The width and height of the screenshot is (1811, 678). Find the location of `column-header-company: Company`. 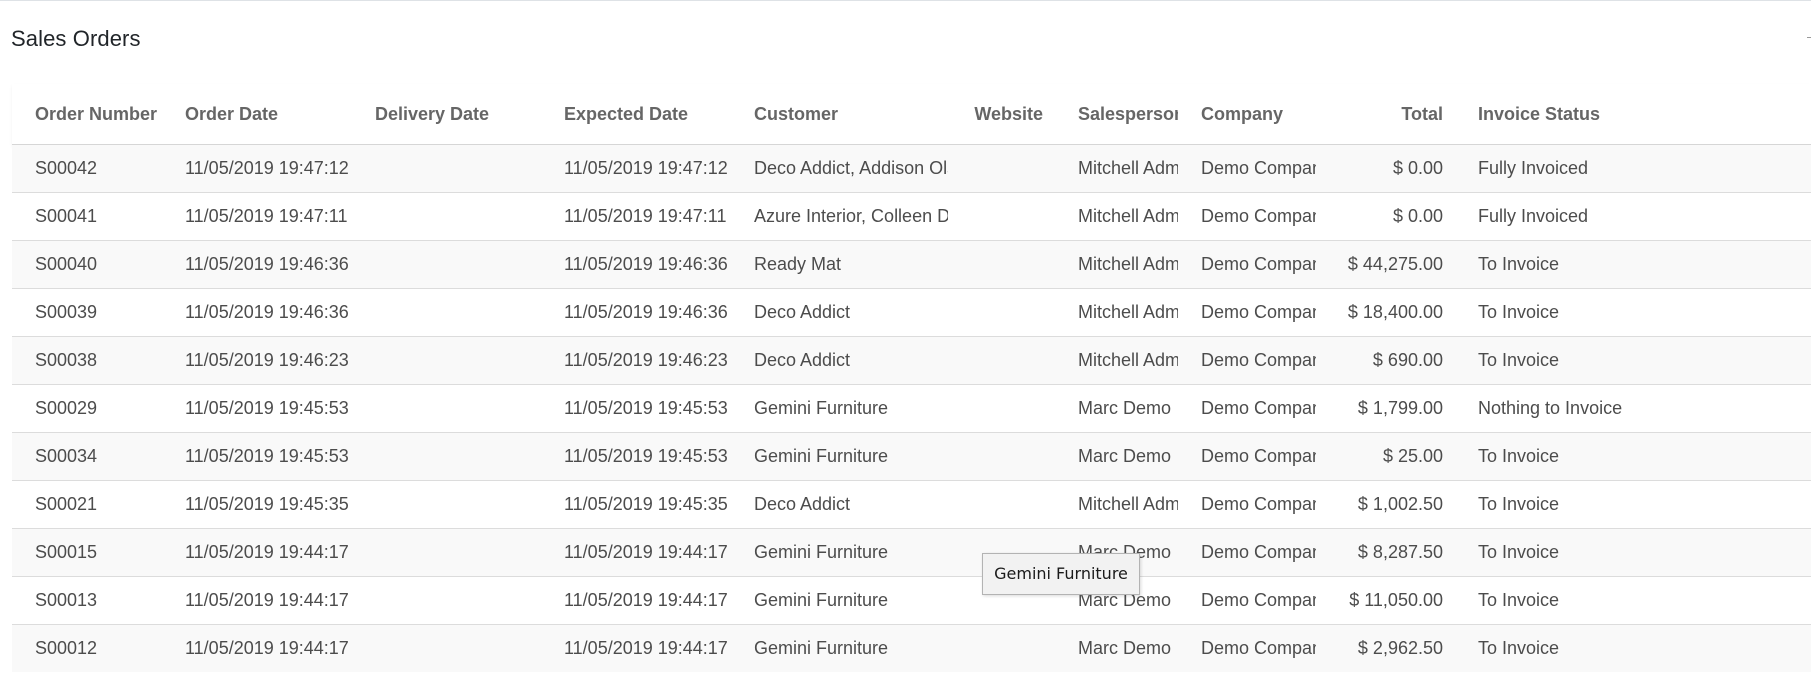

column-header-company: Company is located at coordinates (1247, 114).